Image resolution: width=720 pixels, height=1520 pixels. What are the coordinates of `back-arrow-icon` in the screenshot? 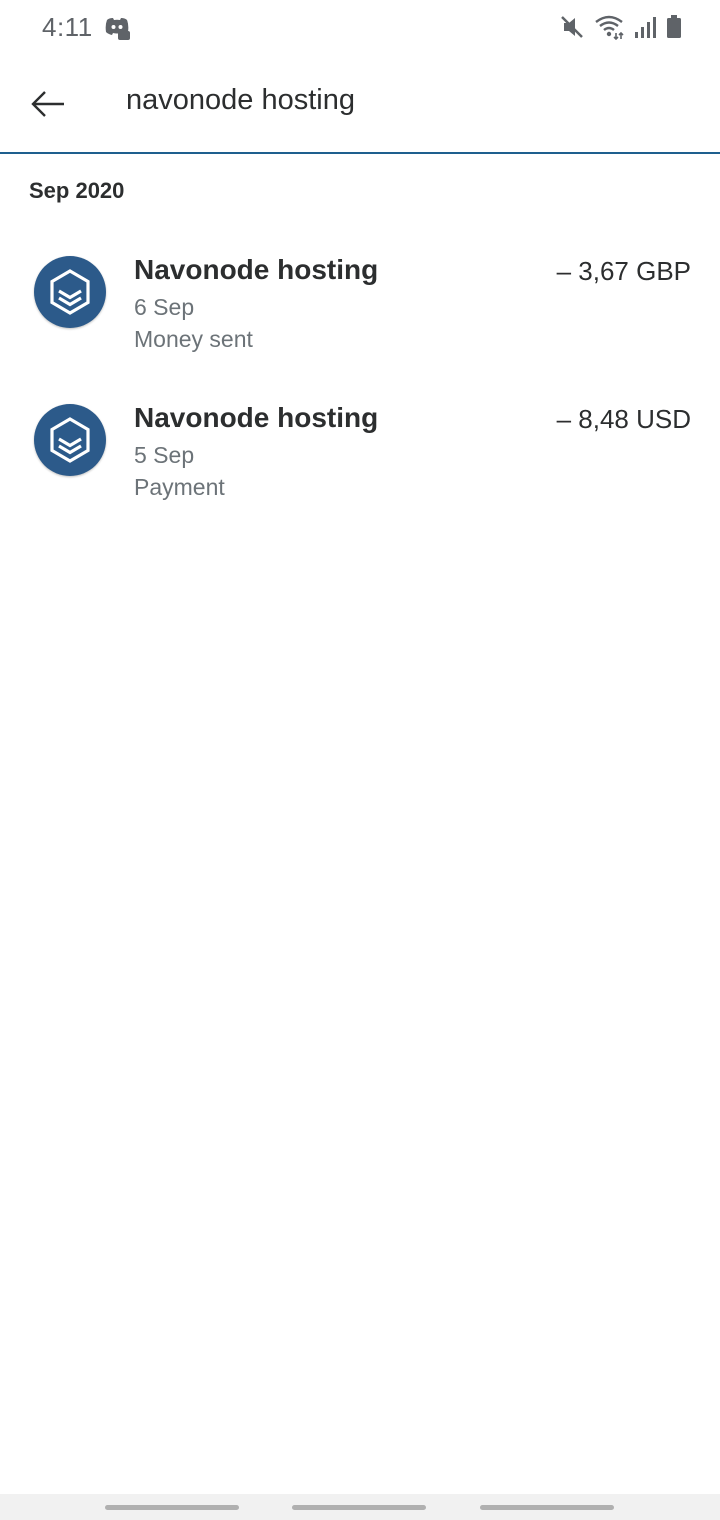 It's located at (47, 104).